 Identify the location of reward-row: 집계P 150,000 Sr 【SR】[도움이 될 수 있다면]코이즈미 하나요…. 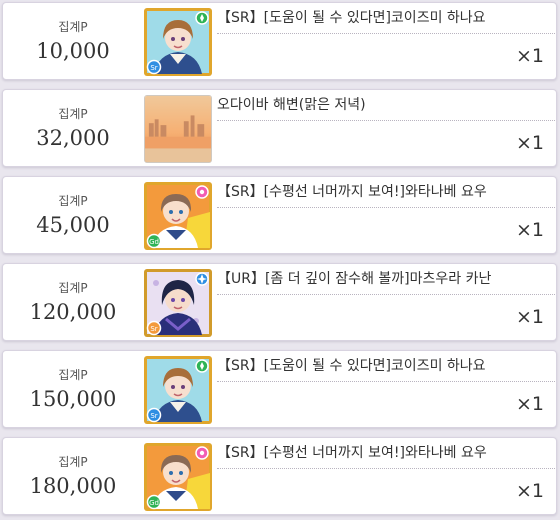
(279, 389).